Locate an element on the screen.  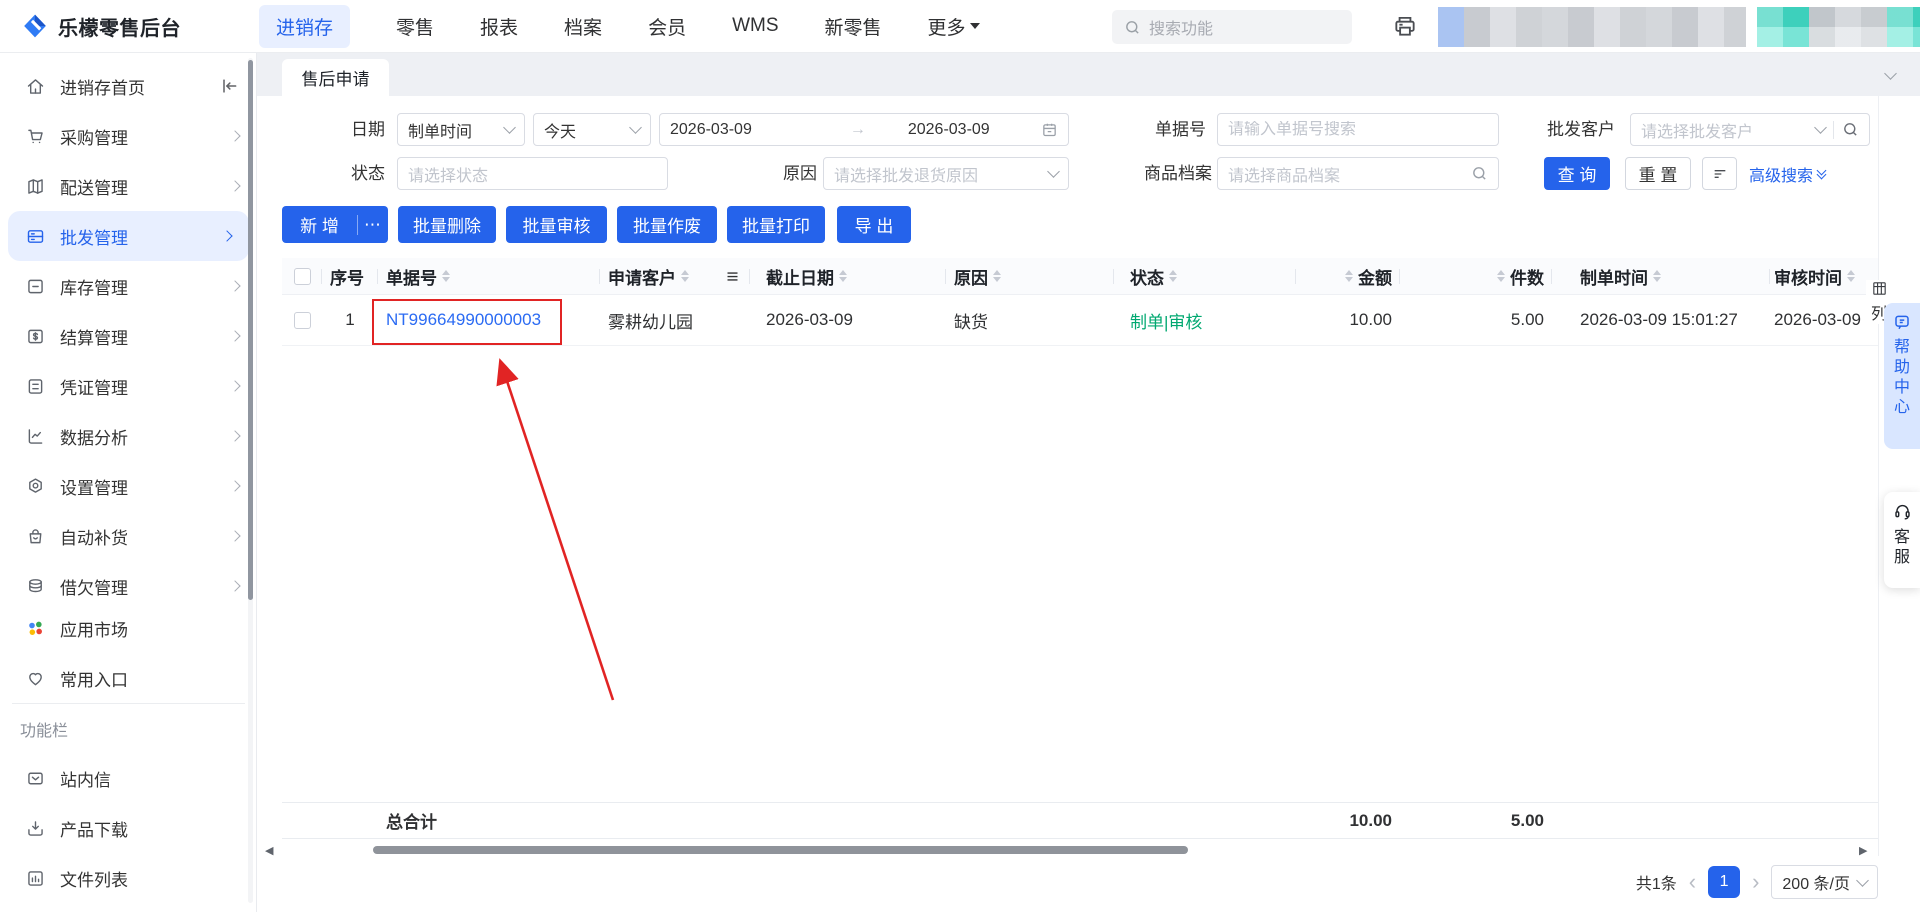
sidebar-item-delivery: 配送管理 is located at coordinates (128, 186).